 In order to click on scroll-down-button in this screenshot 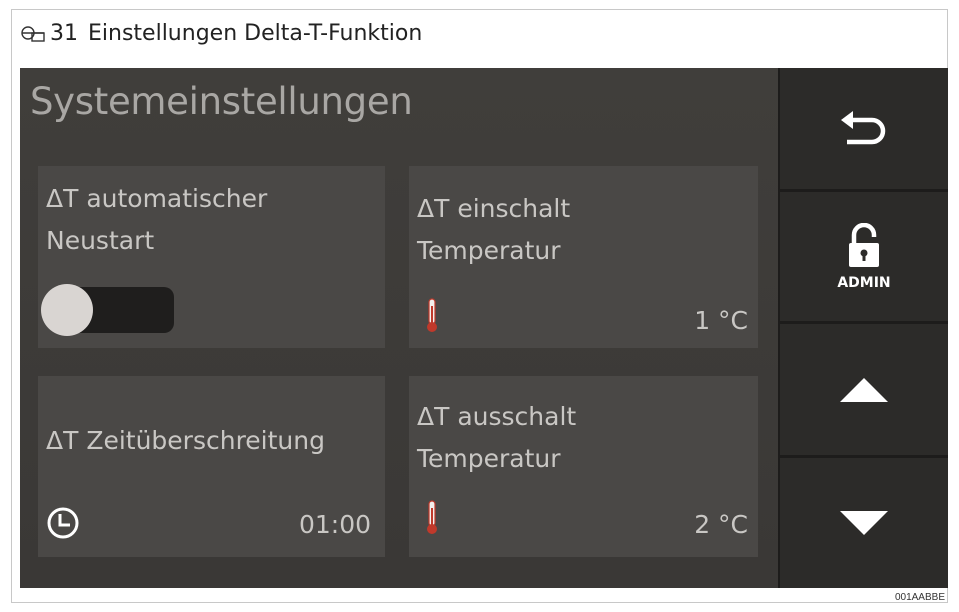, I will do `click(863, 523)`.